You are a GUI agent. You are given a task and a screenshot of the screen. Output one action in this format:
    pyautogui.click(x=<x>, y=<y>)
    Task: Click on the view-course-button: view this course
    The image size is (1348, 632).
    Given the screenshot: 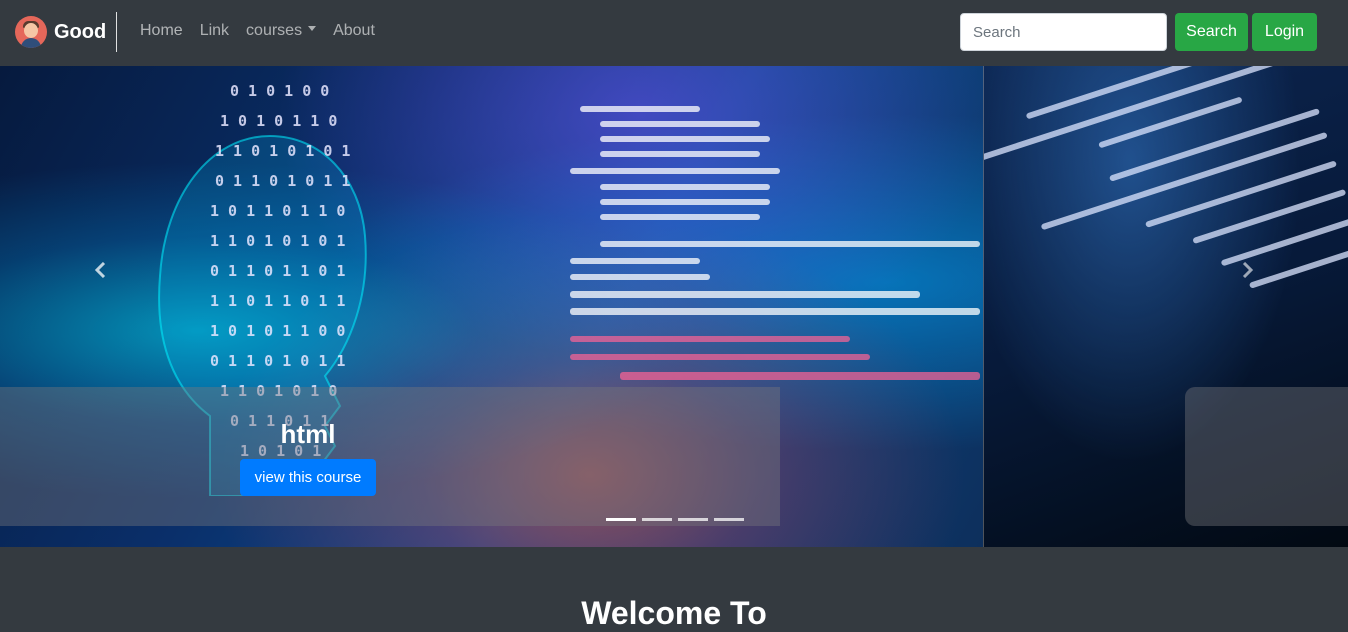 What is the action you would take?
    pyautogui.click(x=308, y=477)
    